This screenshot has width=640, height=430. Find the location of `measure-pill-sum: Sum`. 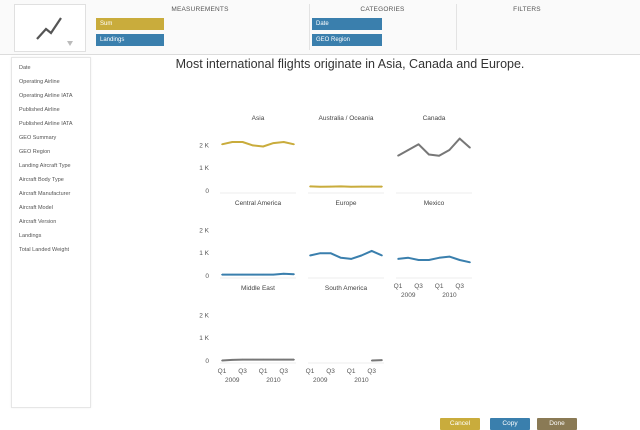

measure-pill-sum: Sum is located at coordinates (130, 24).